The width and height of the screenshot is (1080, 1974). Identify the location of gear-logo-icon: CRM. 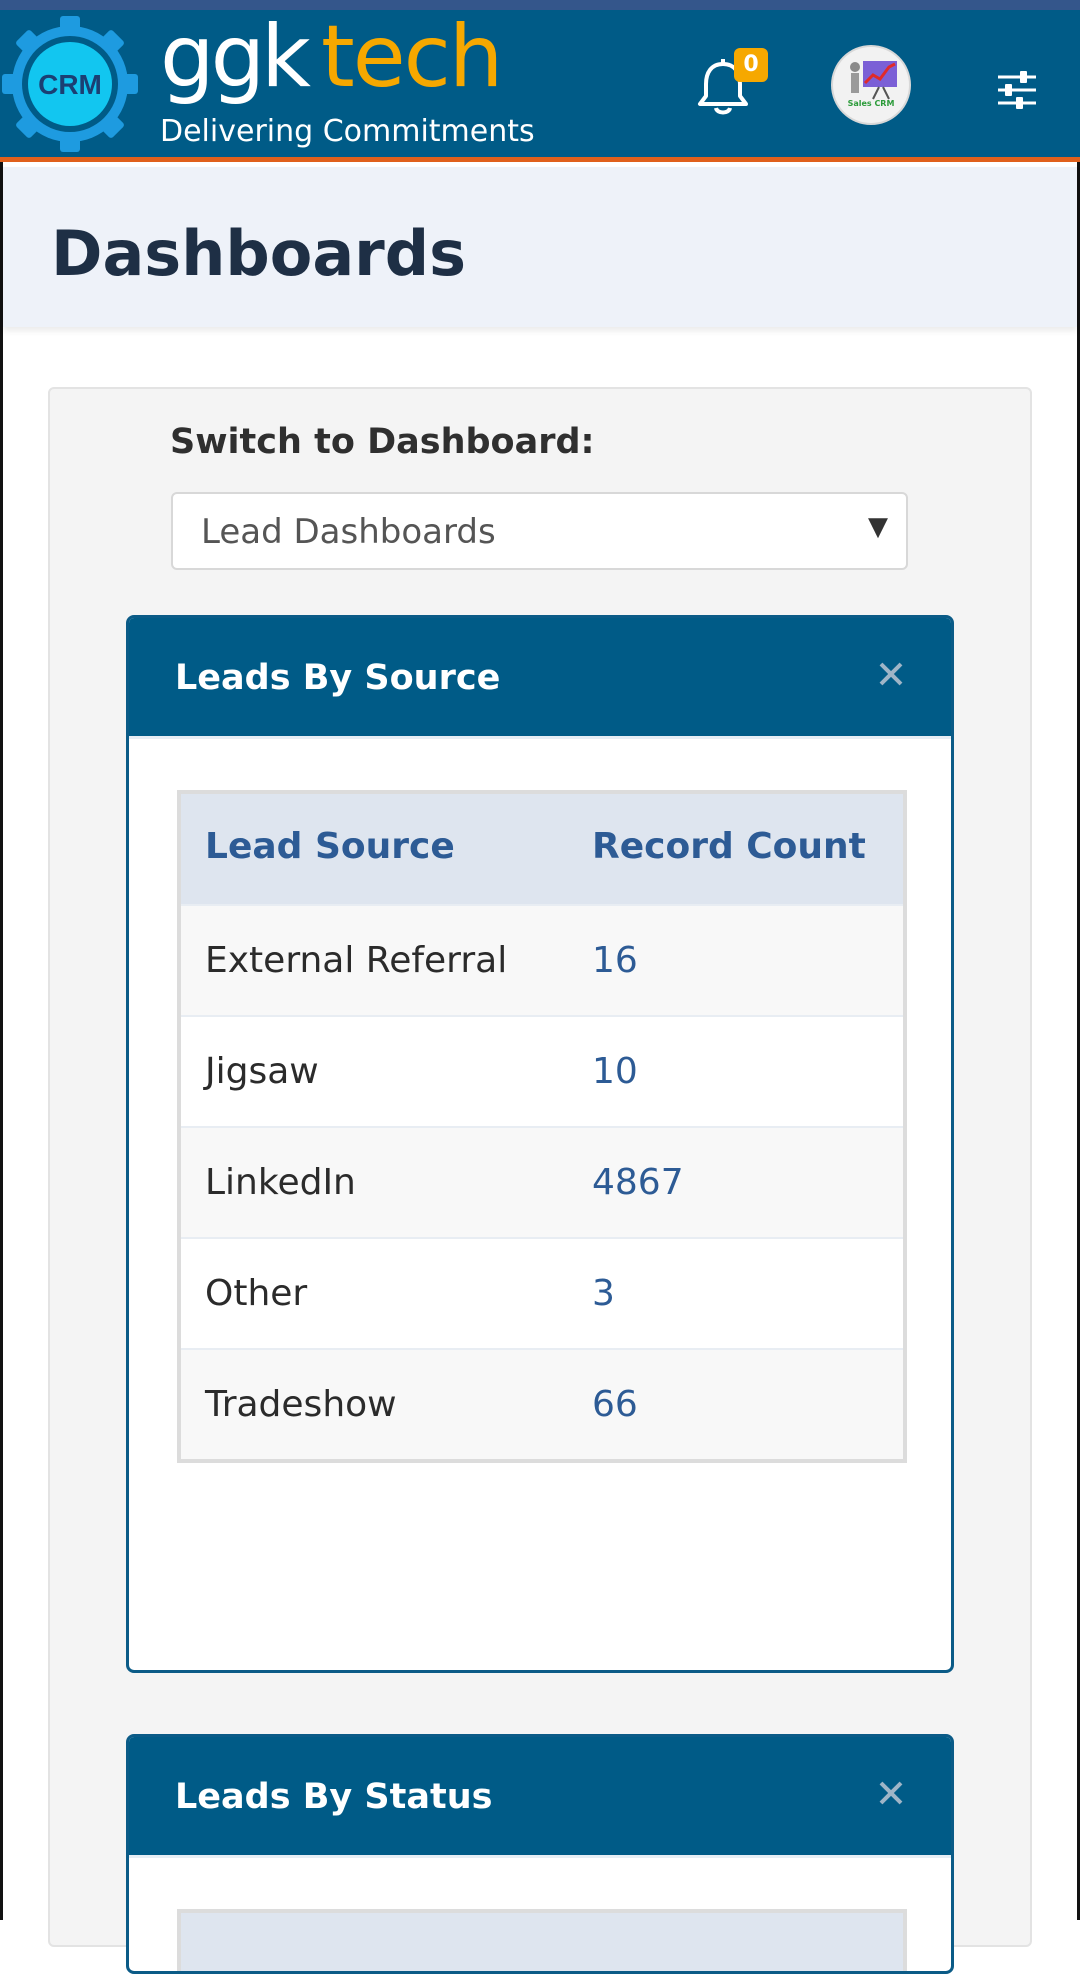
(70, 84).